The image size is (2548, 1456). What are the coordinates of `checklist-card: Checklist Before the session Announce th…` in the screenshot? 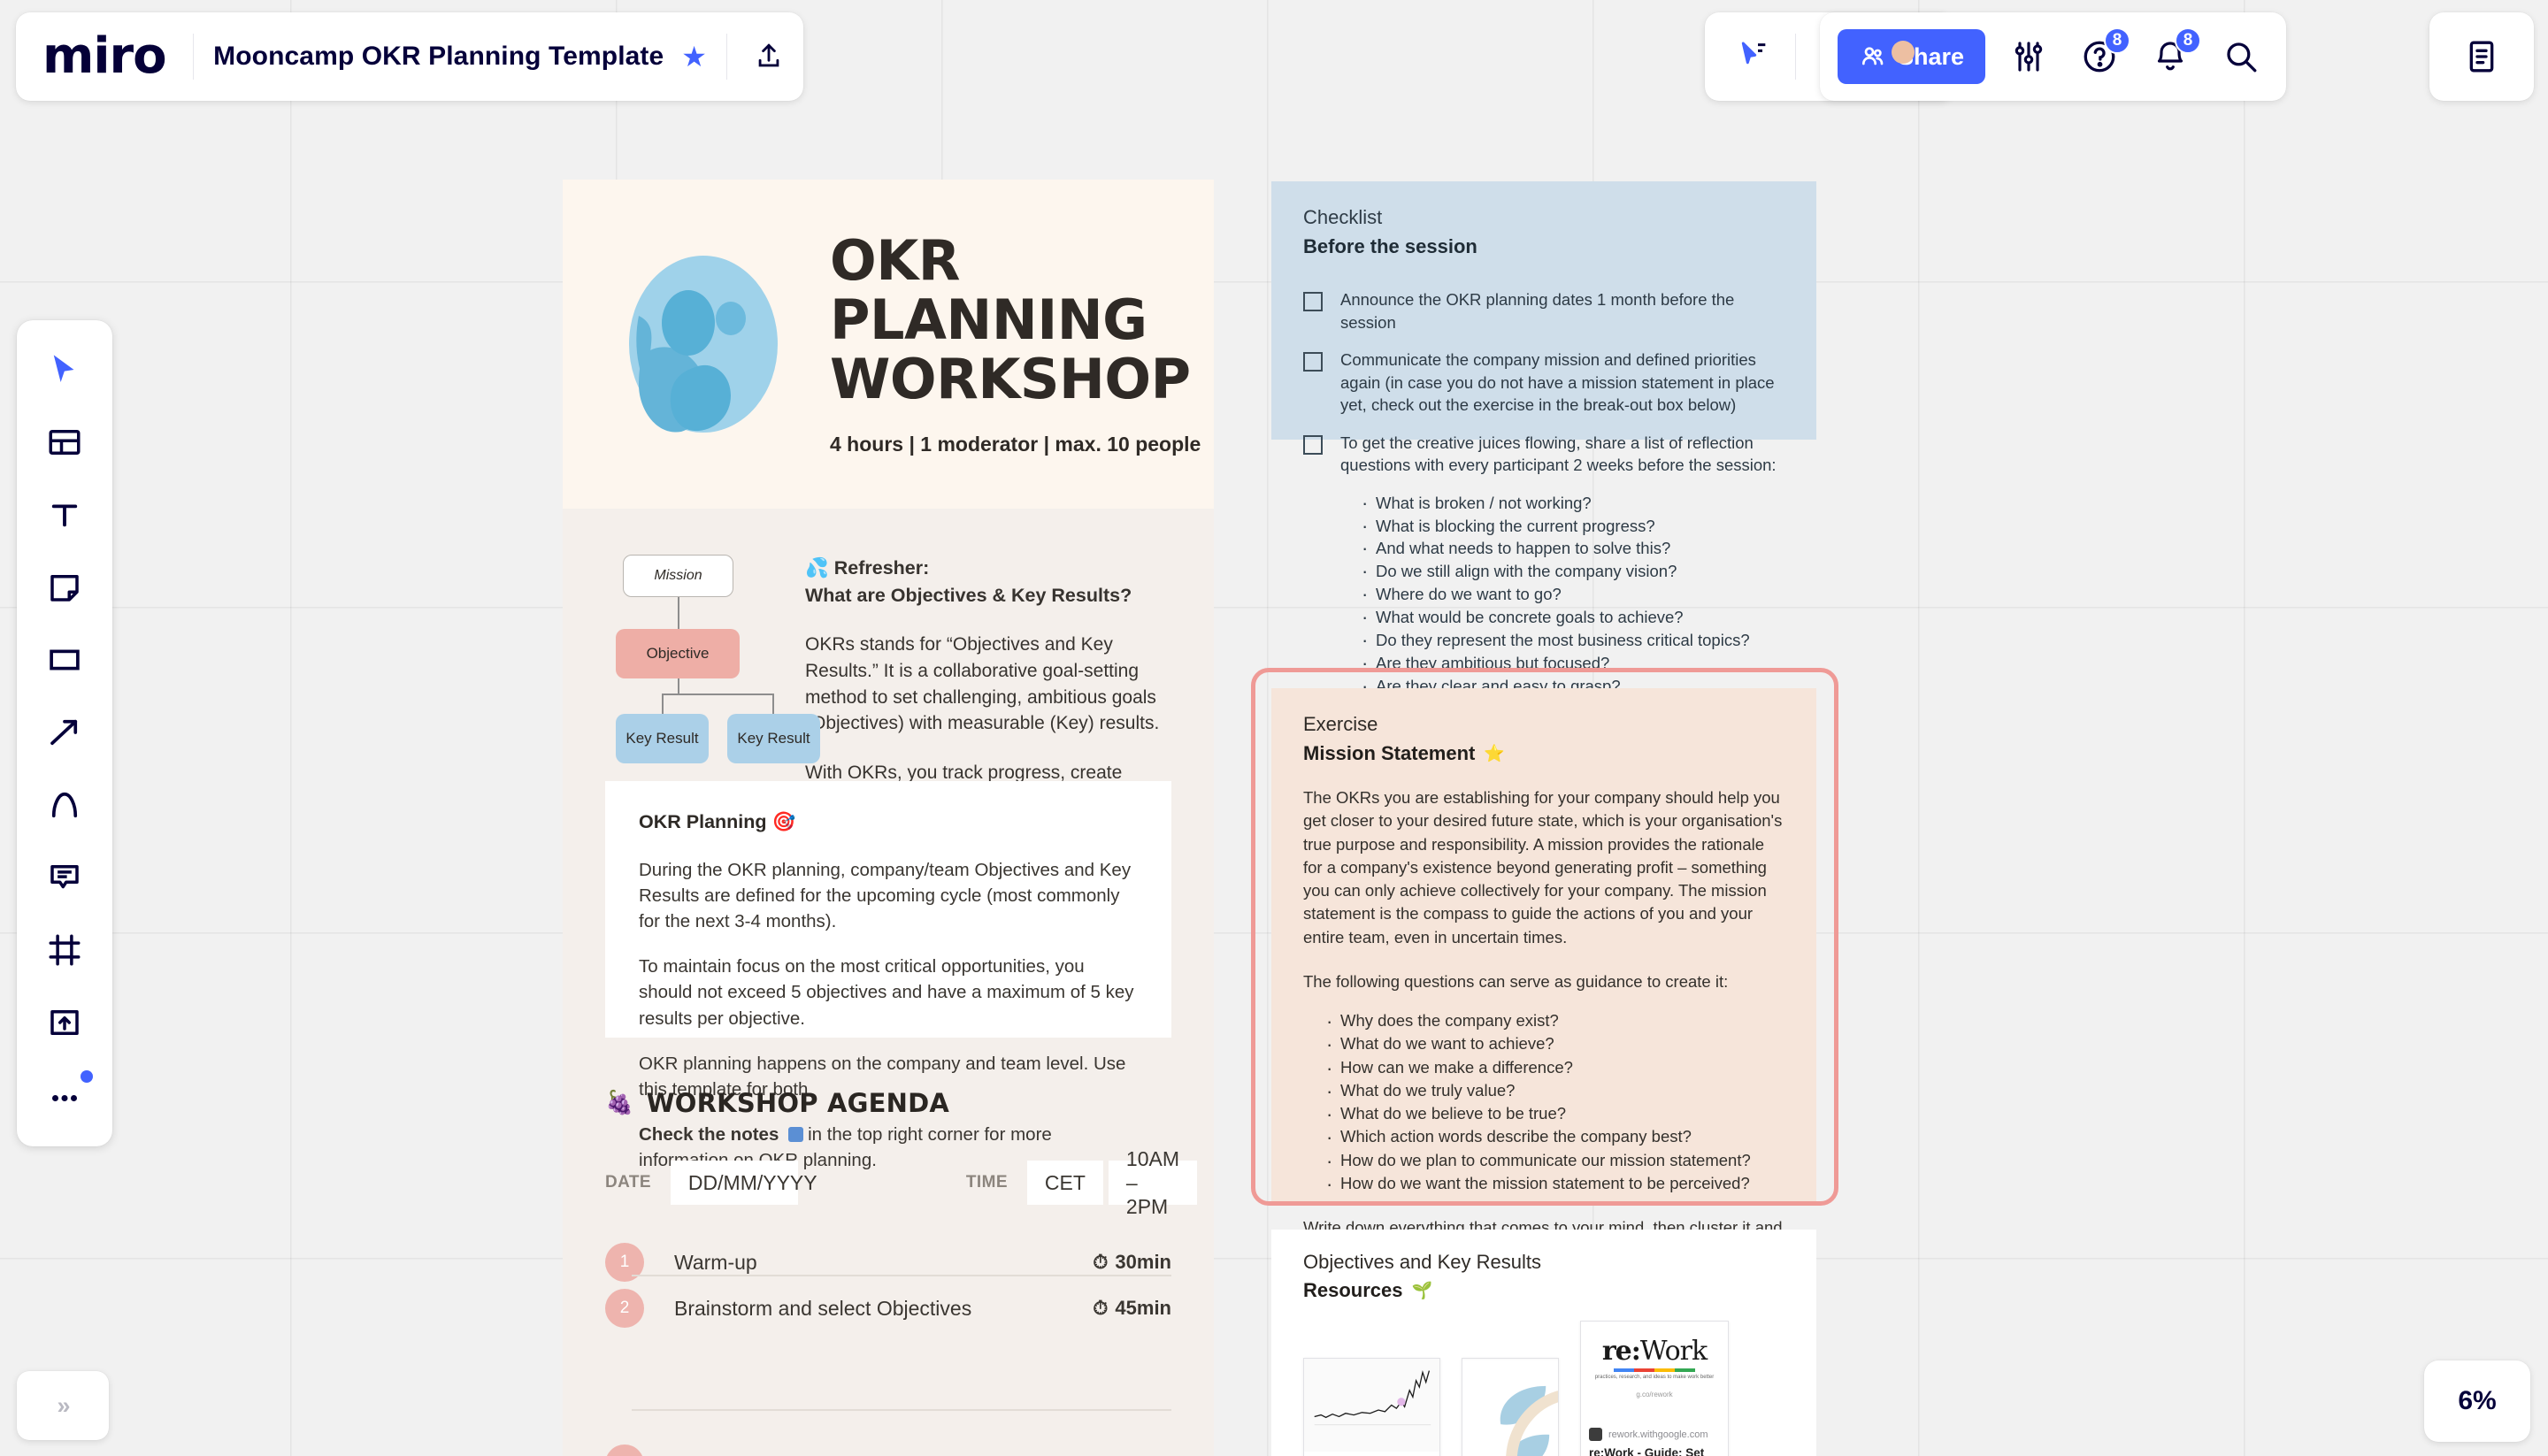 It's located at (1543, 440).